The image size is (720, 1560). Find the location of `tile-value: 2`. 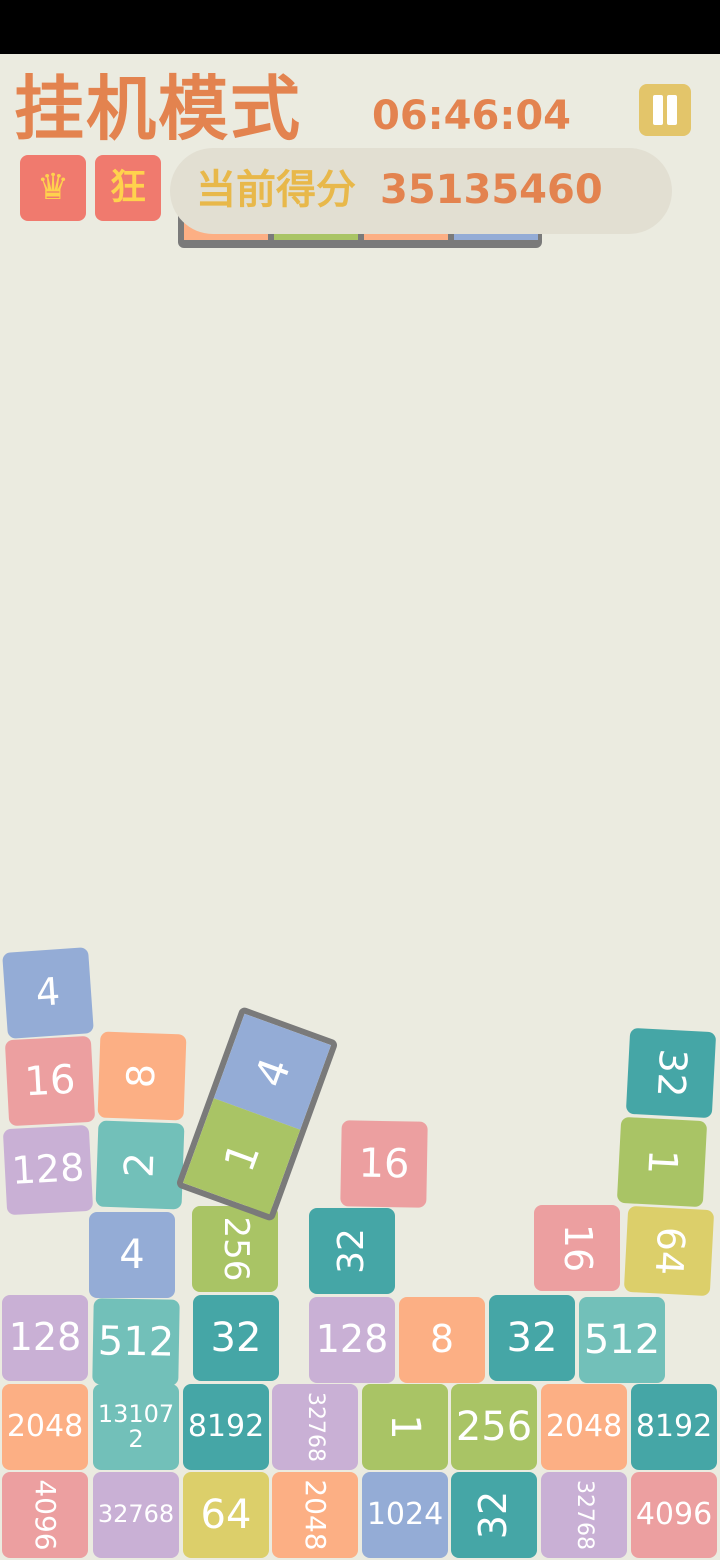

tile-value: 2 is located at coordinates (140, 1165).